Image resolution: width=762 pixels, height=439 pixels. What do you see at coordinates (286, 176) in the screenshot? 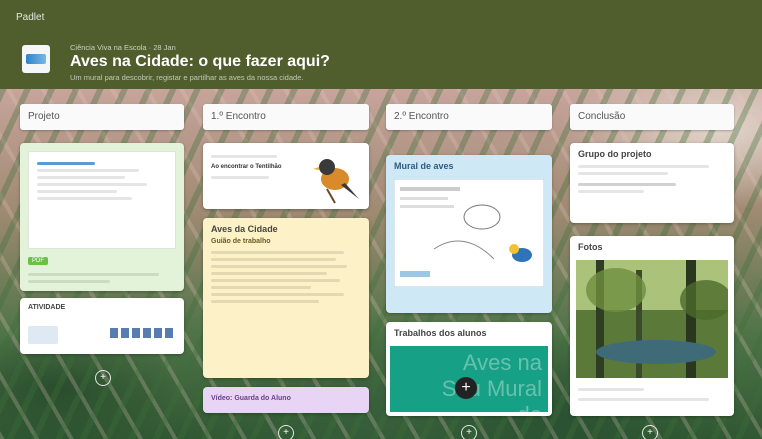
I see `bird-note-card: Ao encontrar o Tentilhão` at bounding box center [286, 176].